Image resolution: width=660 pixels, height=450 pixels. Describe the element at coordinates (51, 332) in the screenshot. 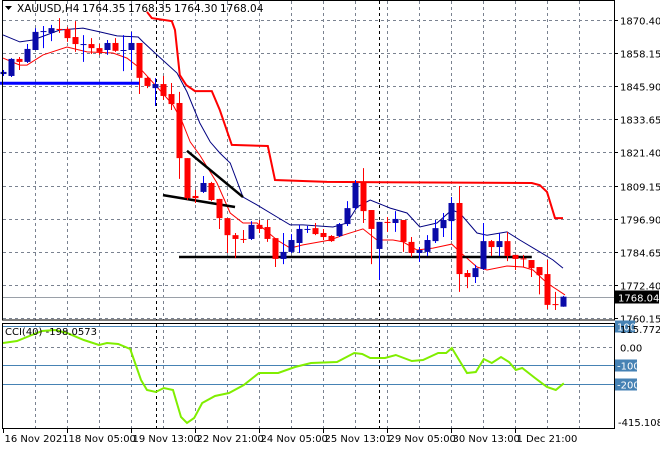

I see `cci-label: CCI(40) -198.0573` at that location.